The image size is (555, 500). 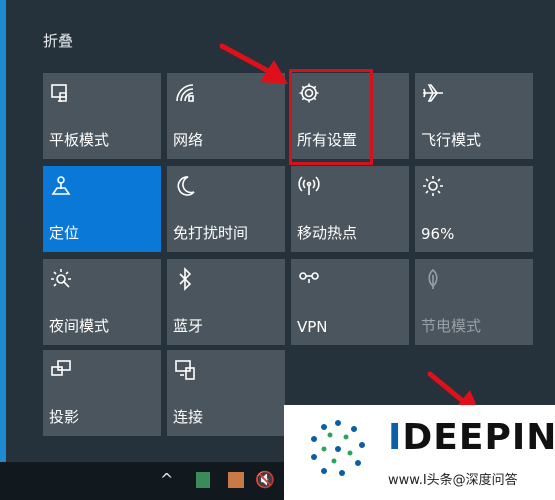 I want to click on tile-label: 节电模式, so click(x=451, y=326).